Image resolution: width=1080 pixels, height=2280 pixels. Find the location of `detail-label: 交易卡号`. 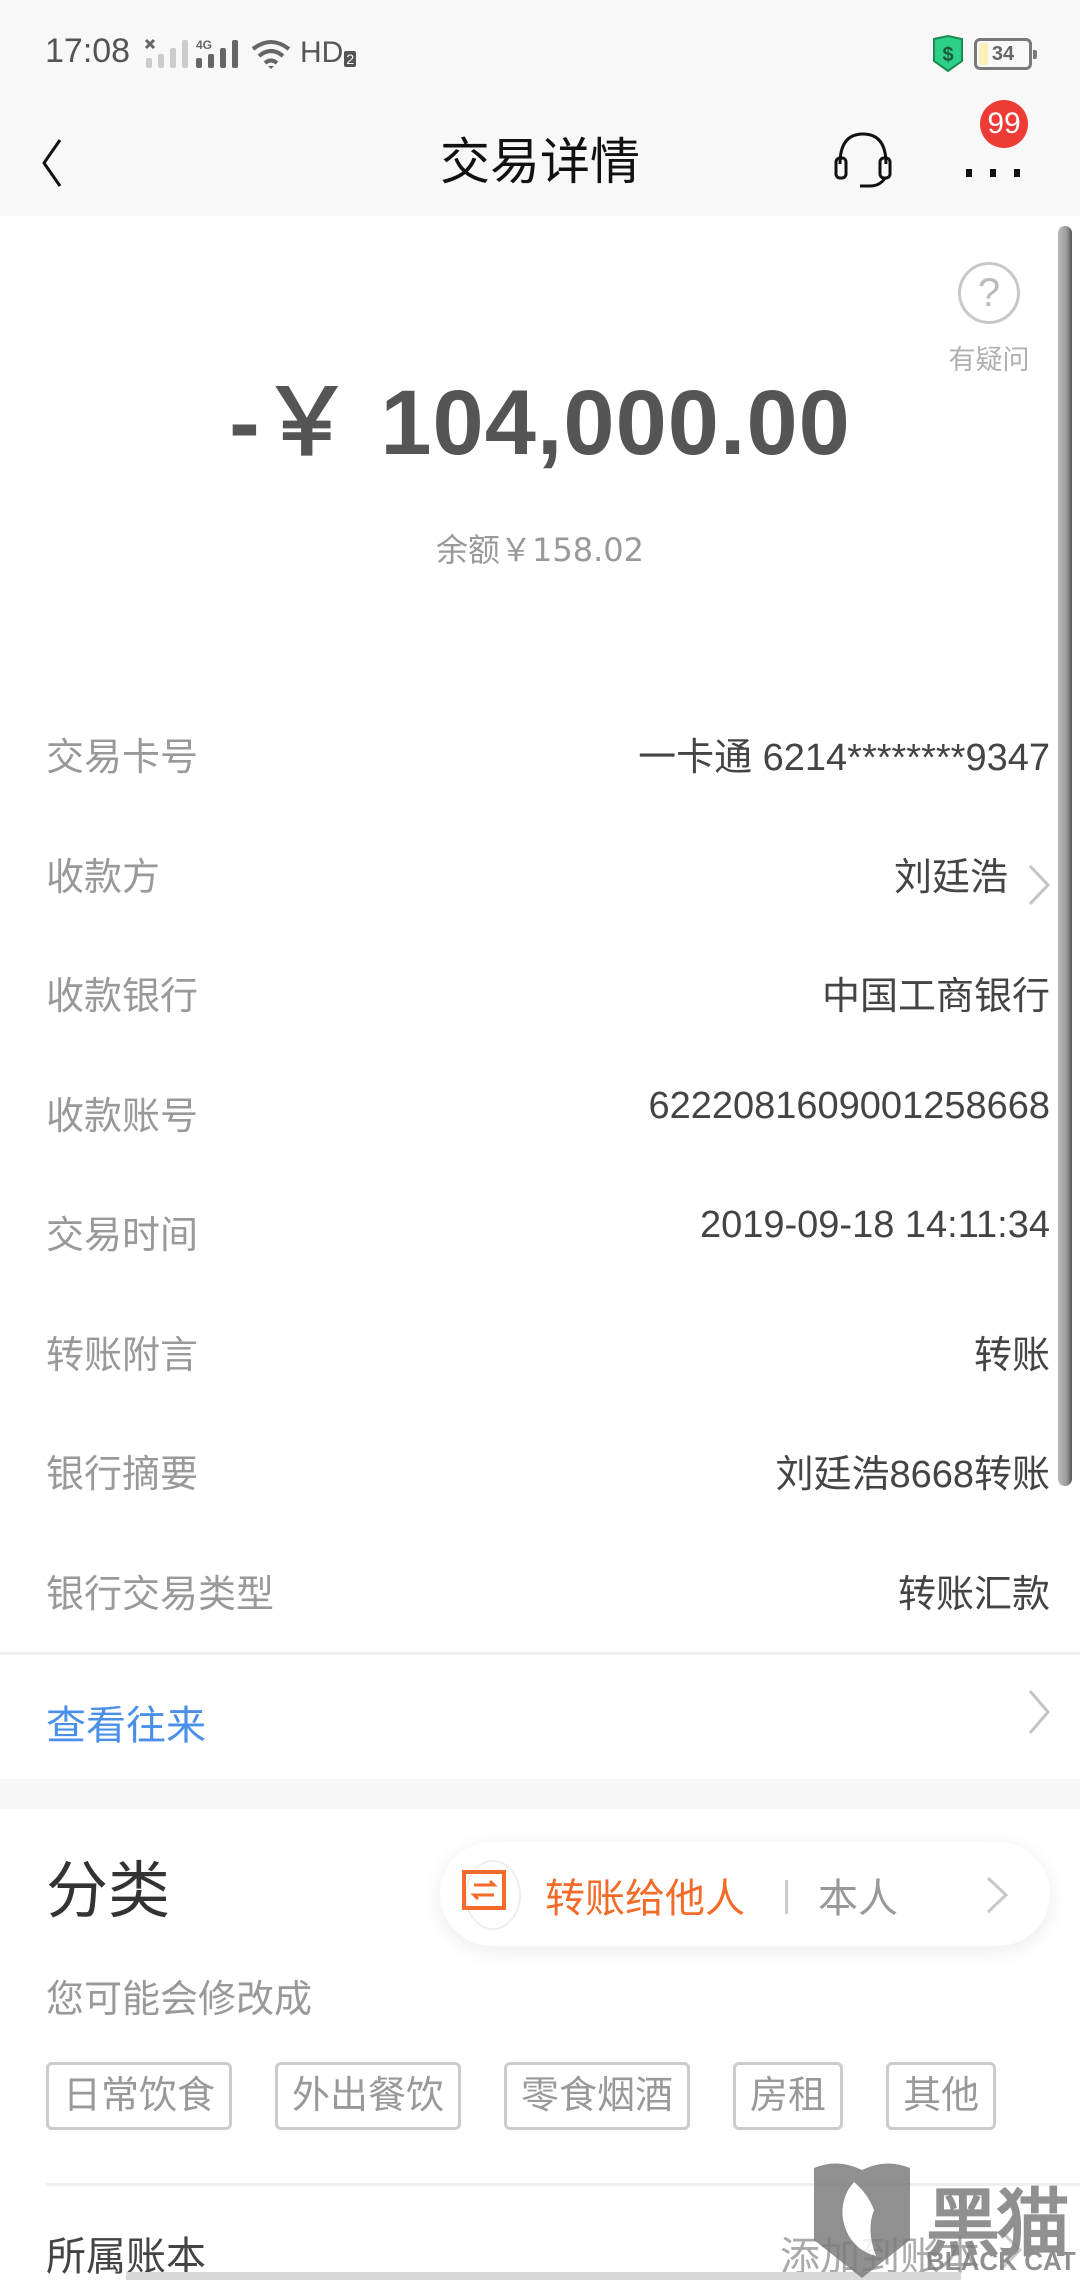

detail-label: 交易卡号 is located at coordinates (122, 757).